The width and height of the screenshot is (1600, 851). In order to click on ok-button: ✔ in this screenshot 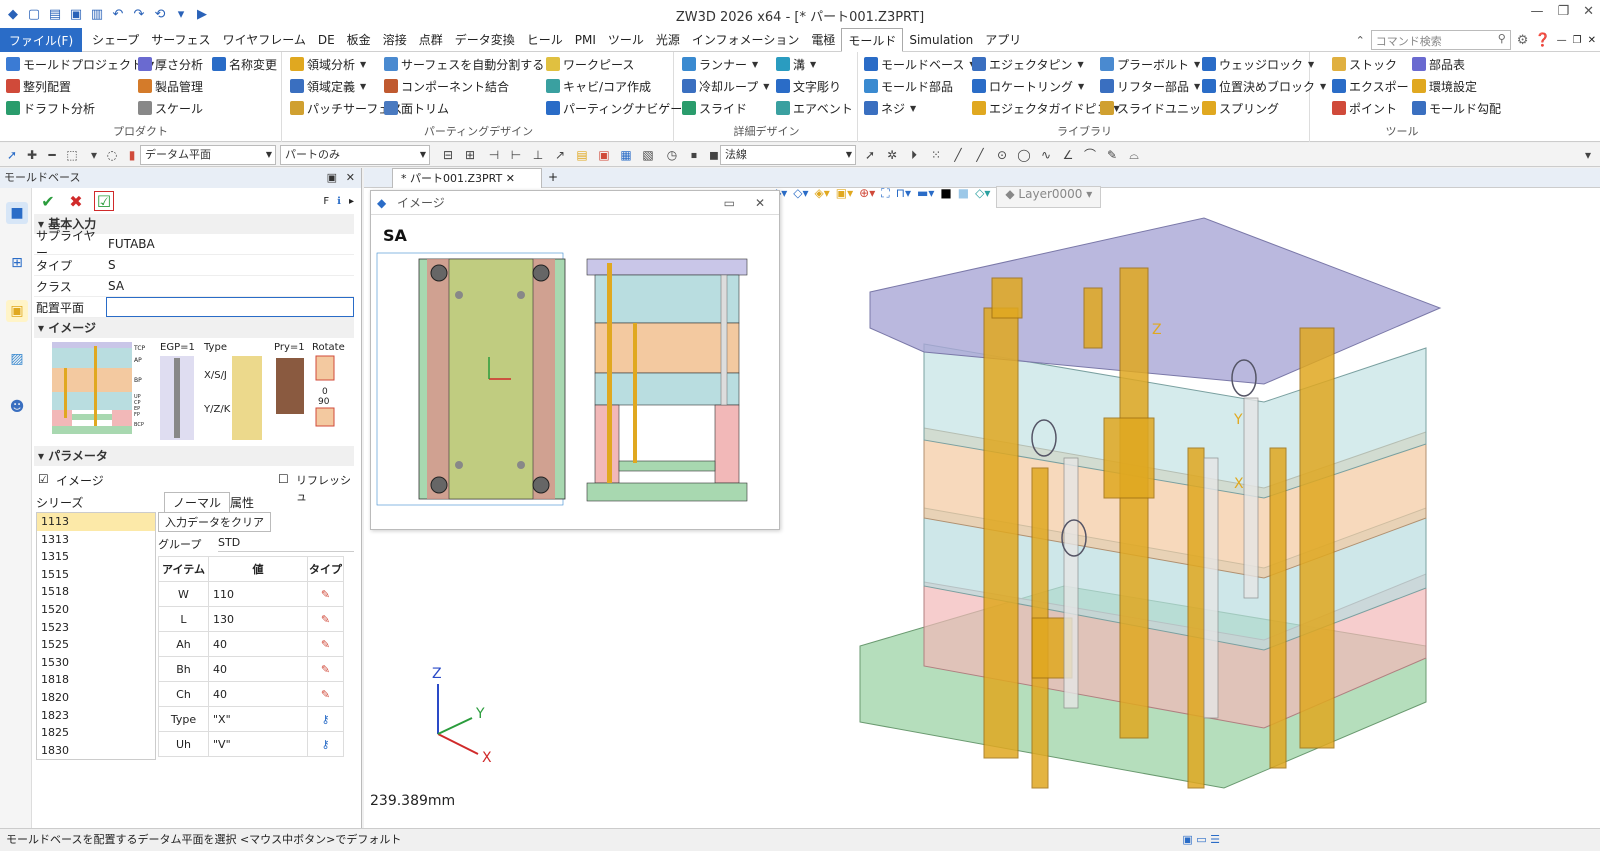, I will do `click(48, 201)`.